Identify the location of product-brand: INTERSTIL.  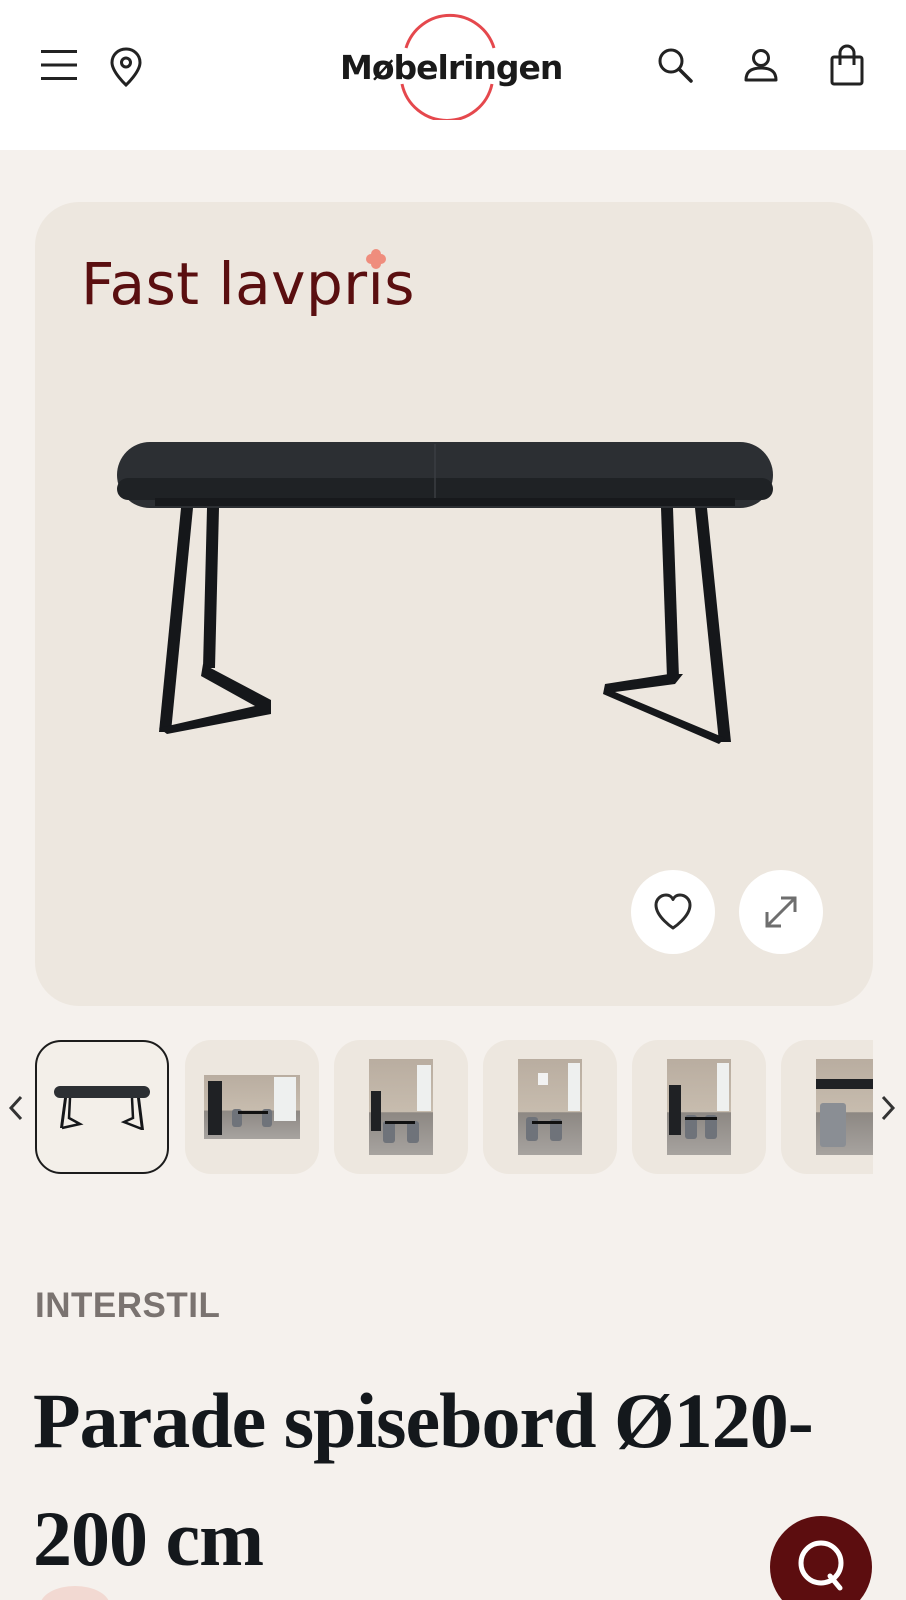
(127, 1306).